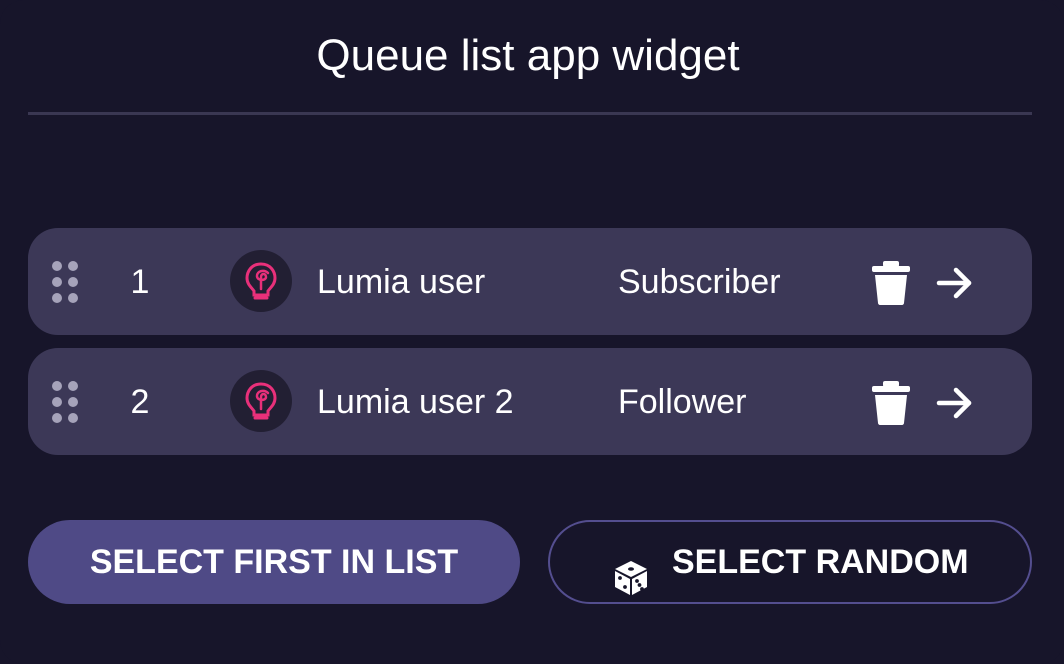 The image size is (1064, 664). Describe the element at coordinates (274, 562) in the screenshot. I see `select-first-button: SELECT FIRST IN LIST` at that location.